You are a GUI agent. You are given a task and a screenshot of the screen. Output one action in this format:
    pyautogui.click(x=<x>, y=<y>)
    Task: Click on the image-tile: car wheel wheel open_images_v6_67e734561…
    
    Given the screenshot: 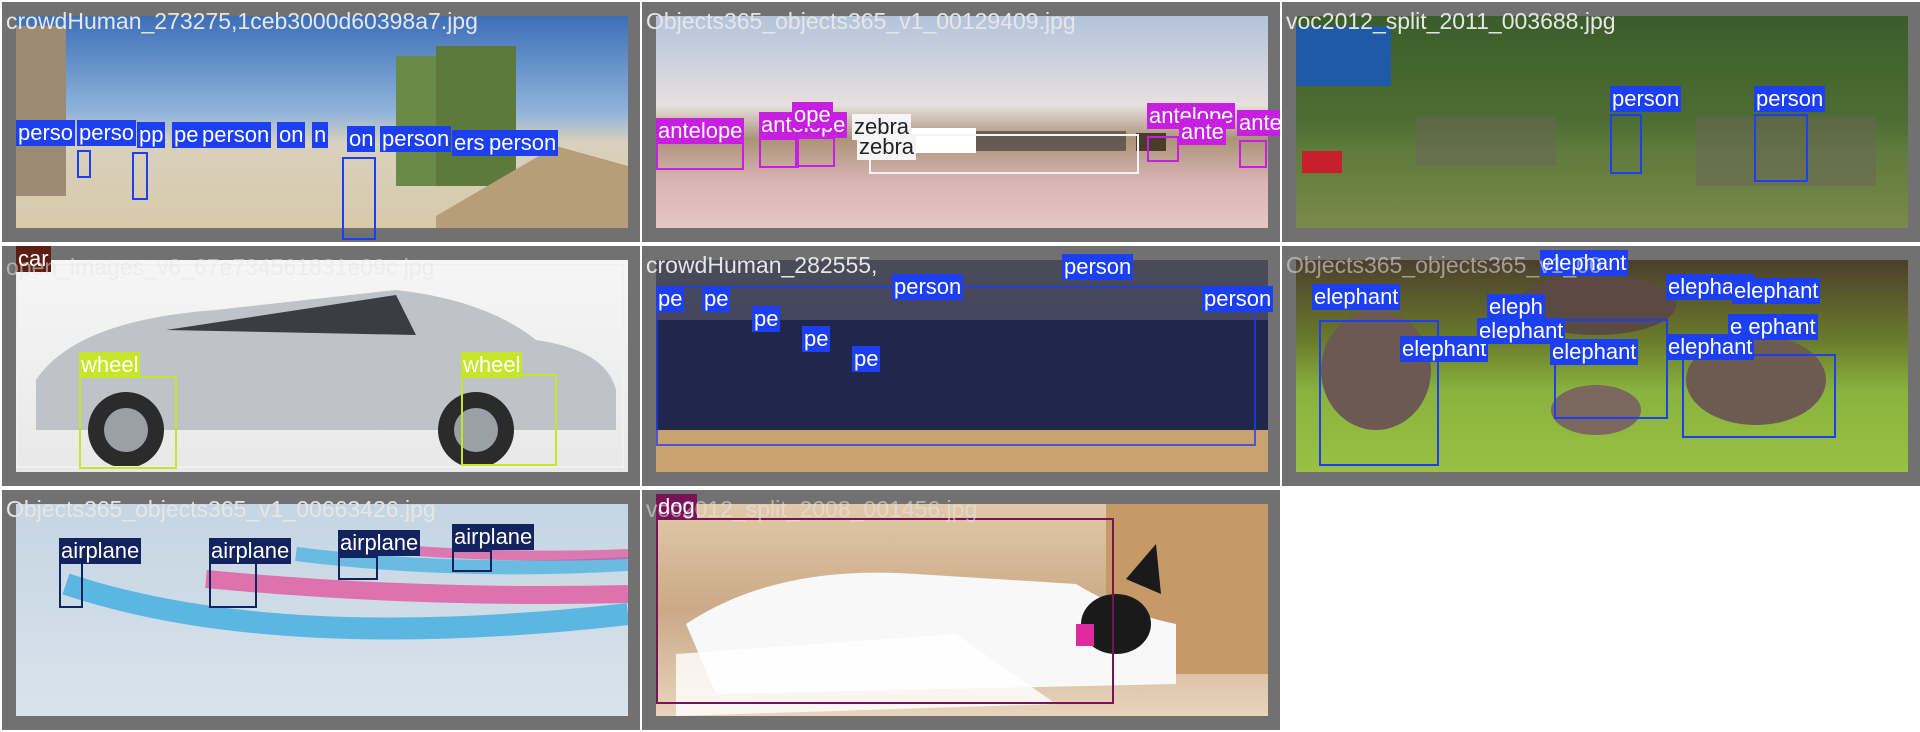 What is the action you would take?
    pyautogui.click(x=321, y=366)
    